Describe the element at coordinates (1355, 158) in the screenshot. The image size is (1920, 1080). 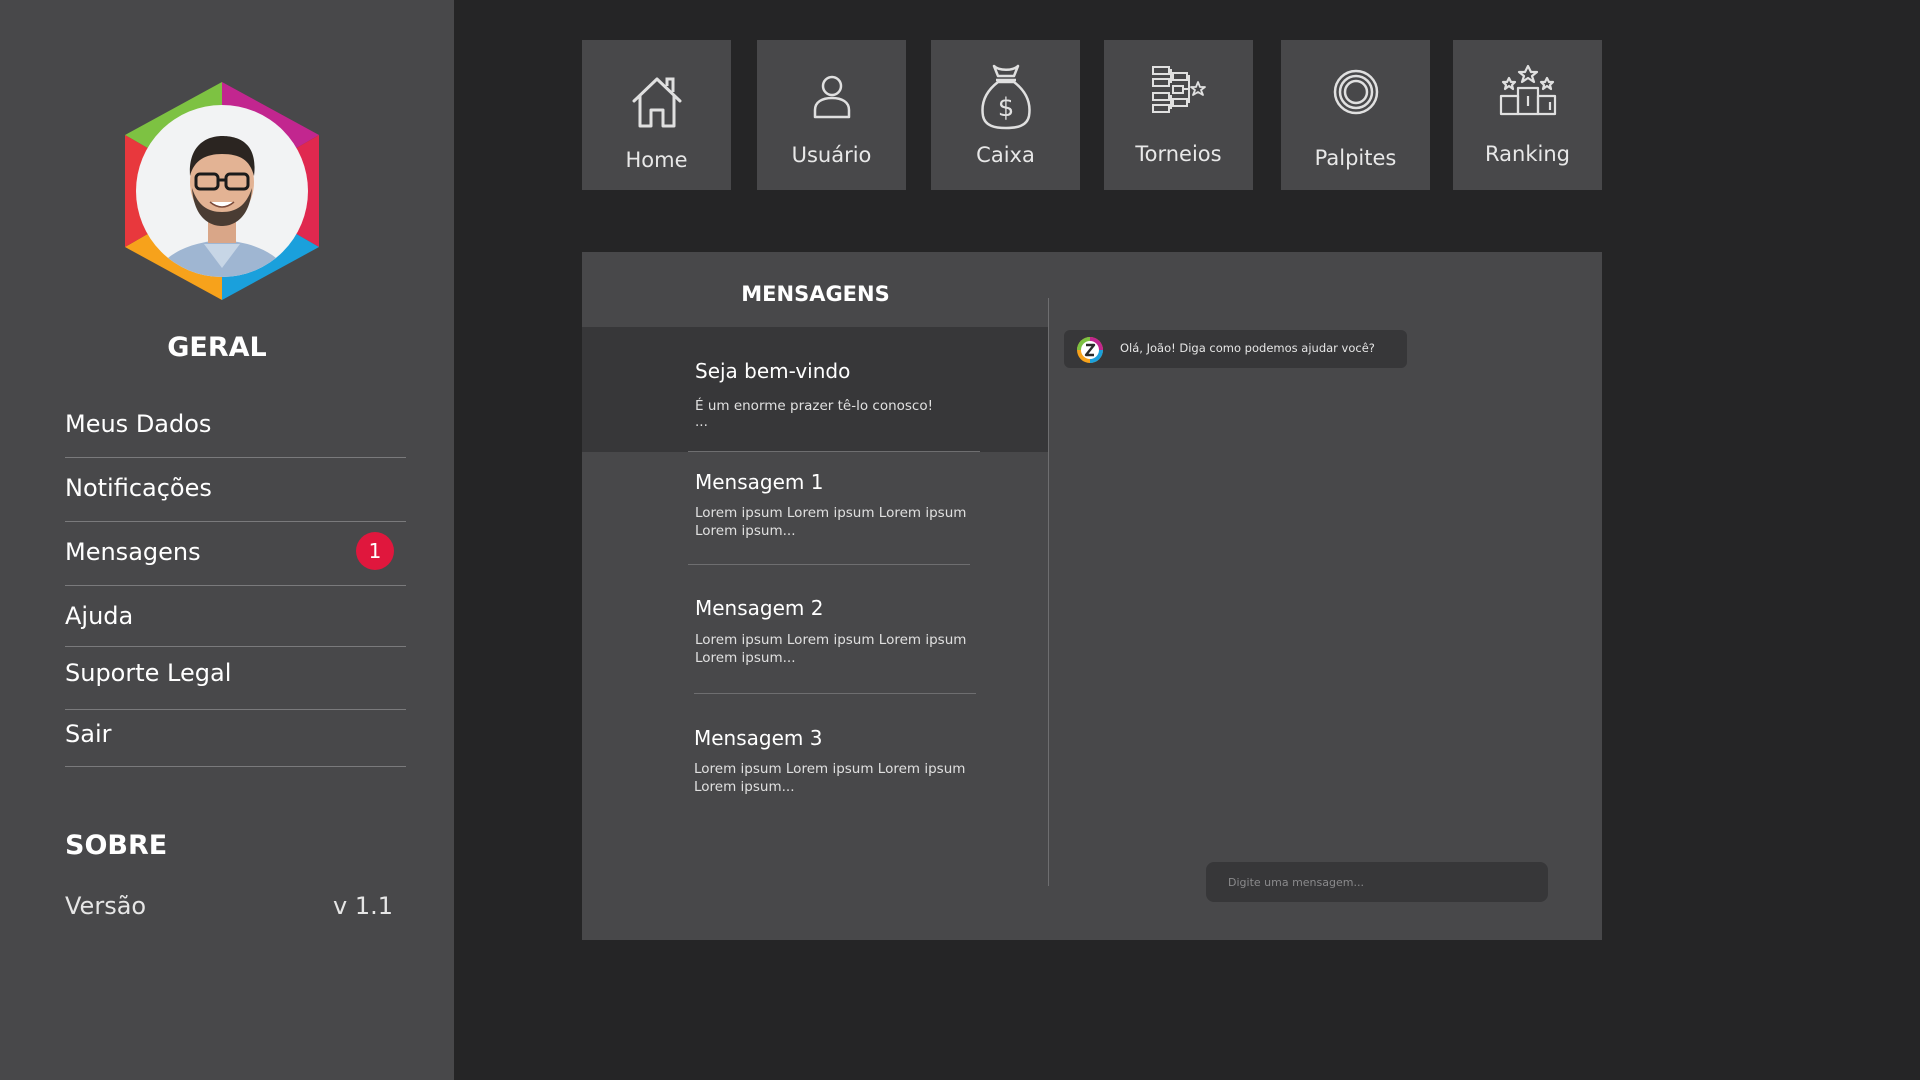
I see `nav-tile-label: Palpites` at that location.